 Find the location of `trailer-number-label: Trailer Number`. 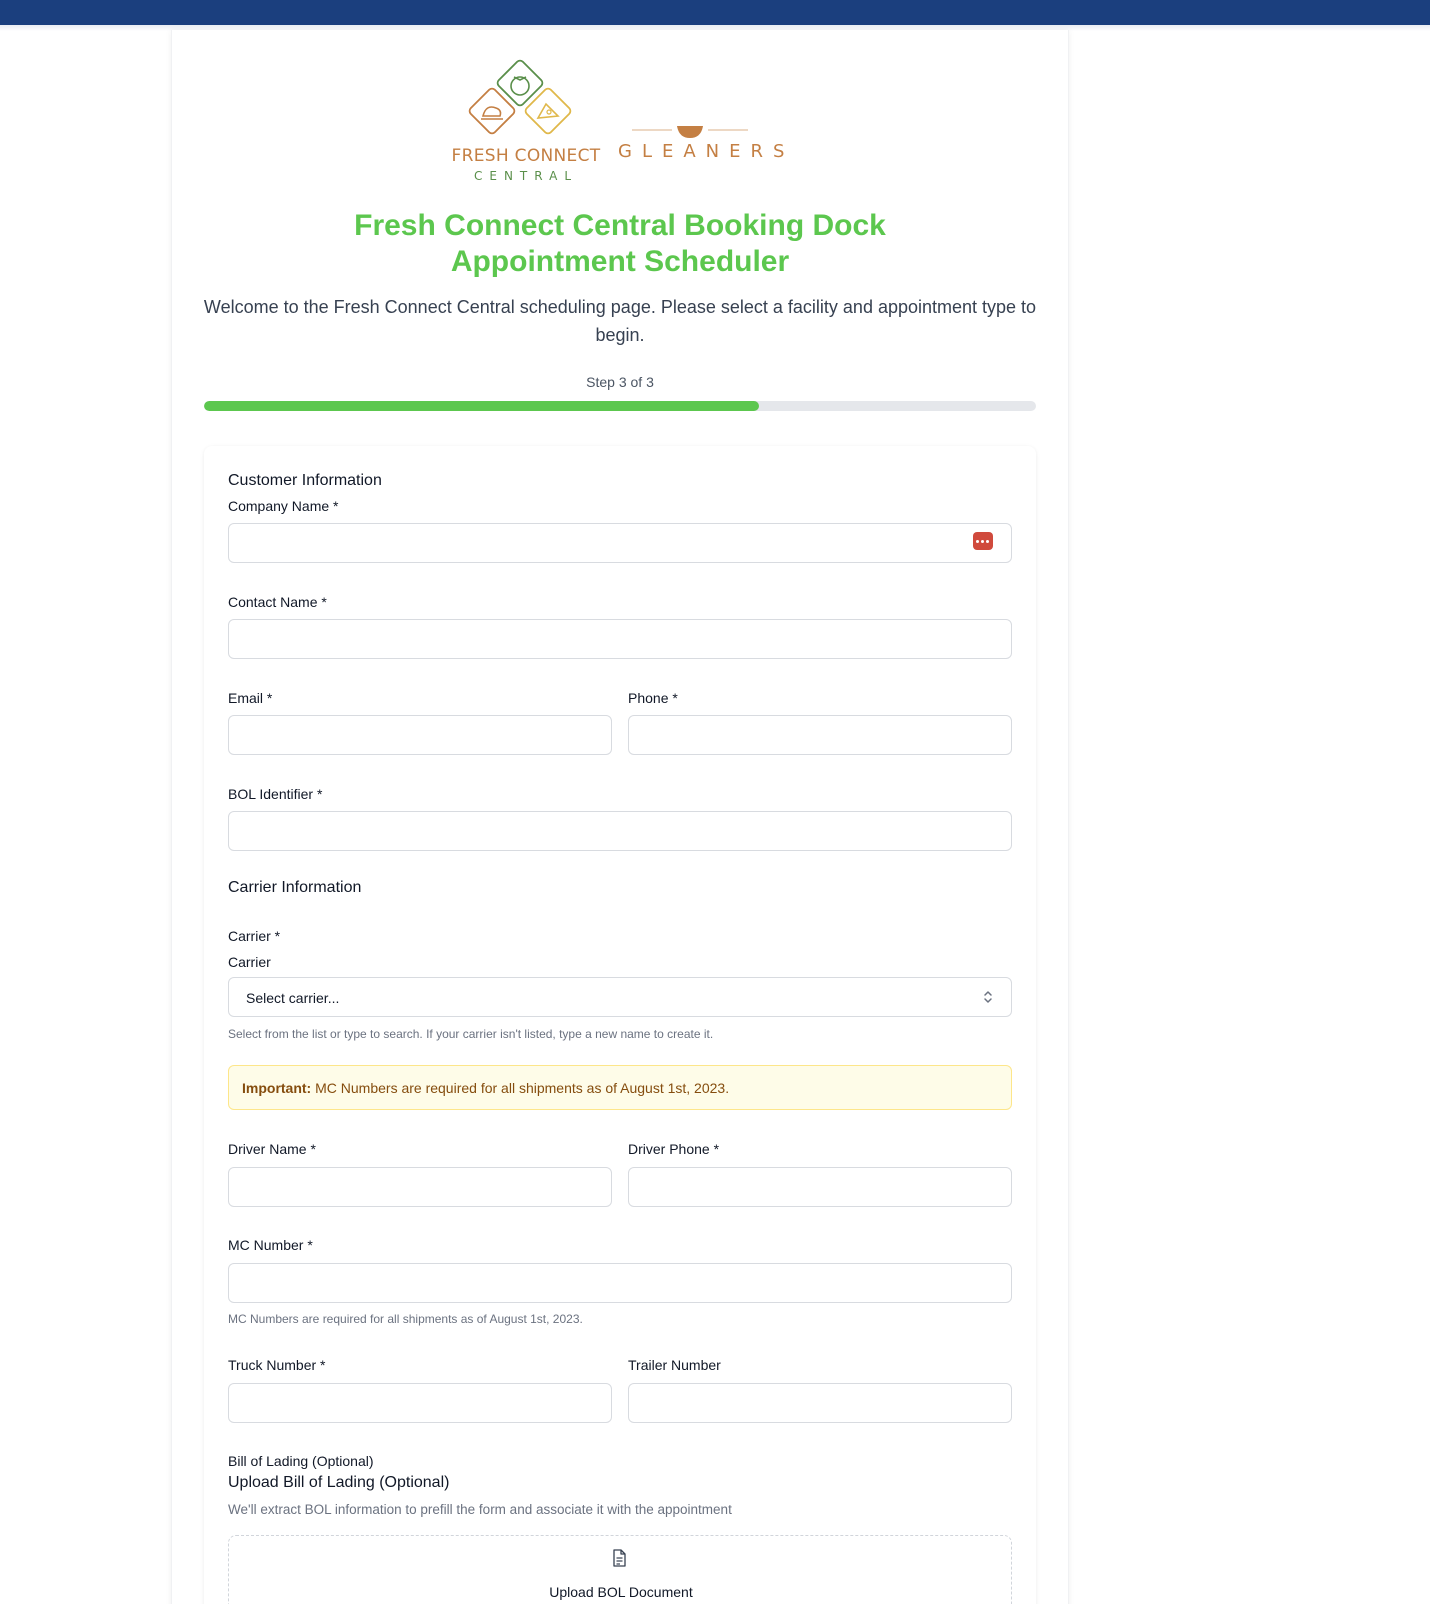

trailer-number-label: Trailer Number is located at coordinates (674, 1365).